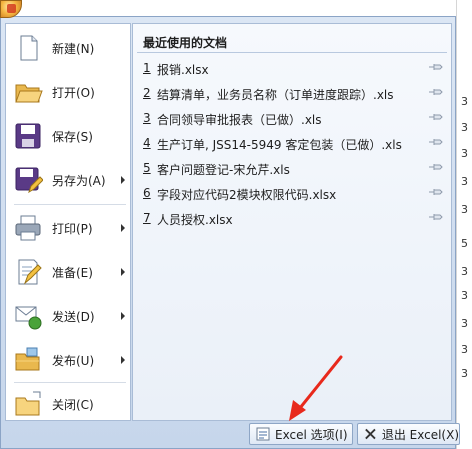 The width and height of the screenshot is (472, 449). What do you see at coordinates (147, 143) in the screenshot?
I see `recent-document-number: 4` at bounding box center [147, 143].